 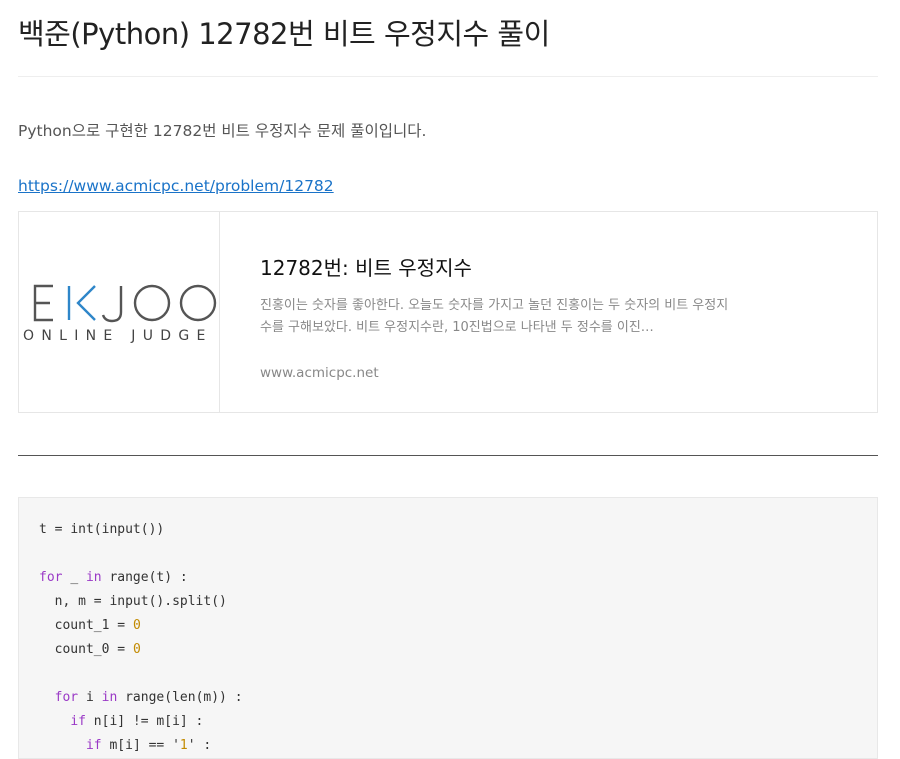 I want to click on logo-subtitle: ONLINE JUDGE, so click(x=118, y=336).